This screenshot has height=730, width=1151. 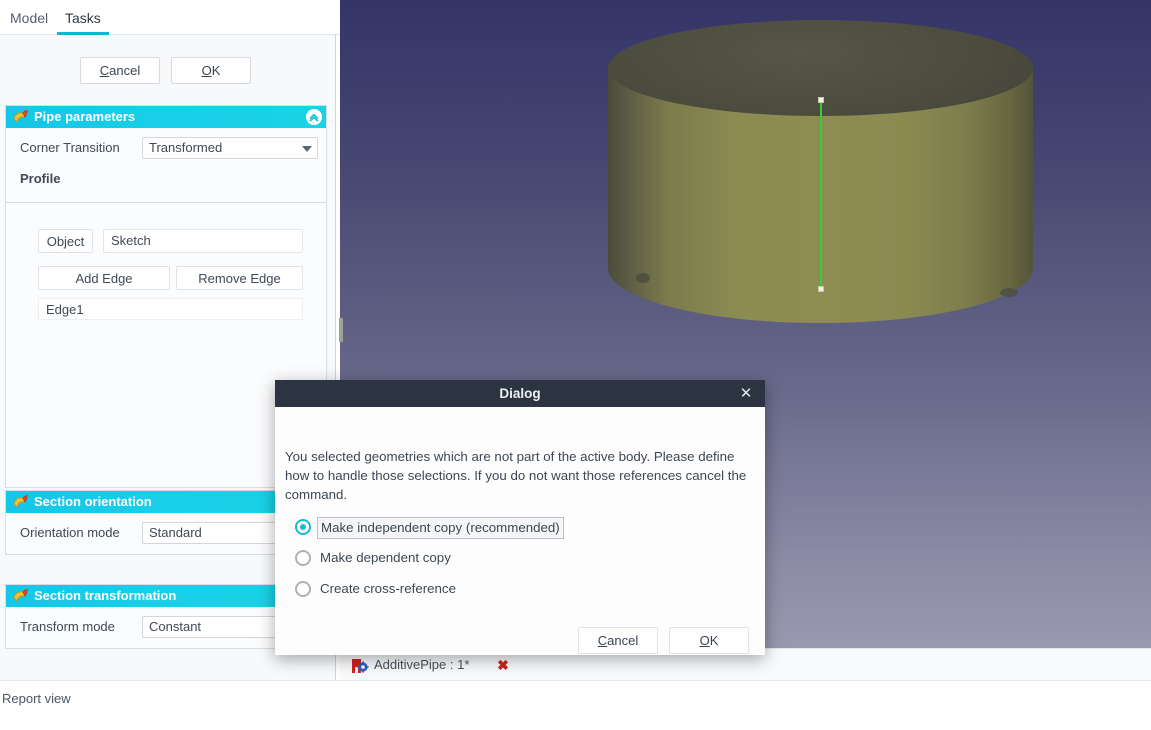 I want to click on task-cancel-button: Cancel, so click(x=120, y=70).